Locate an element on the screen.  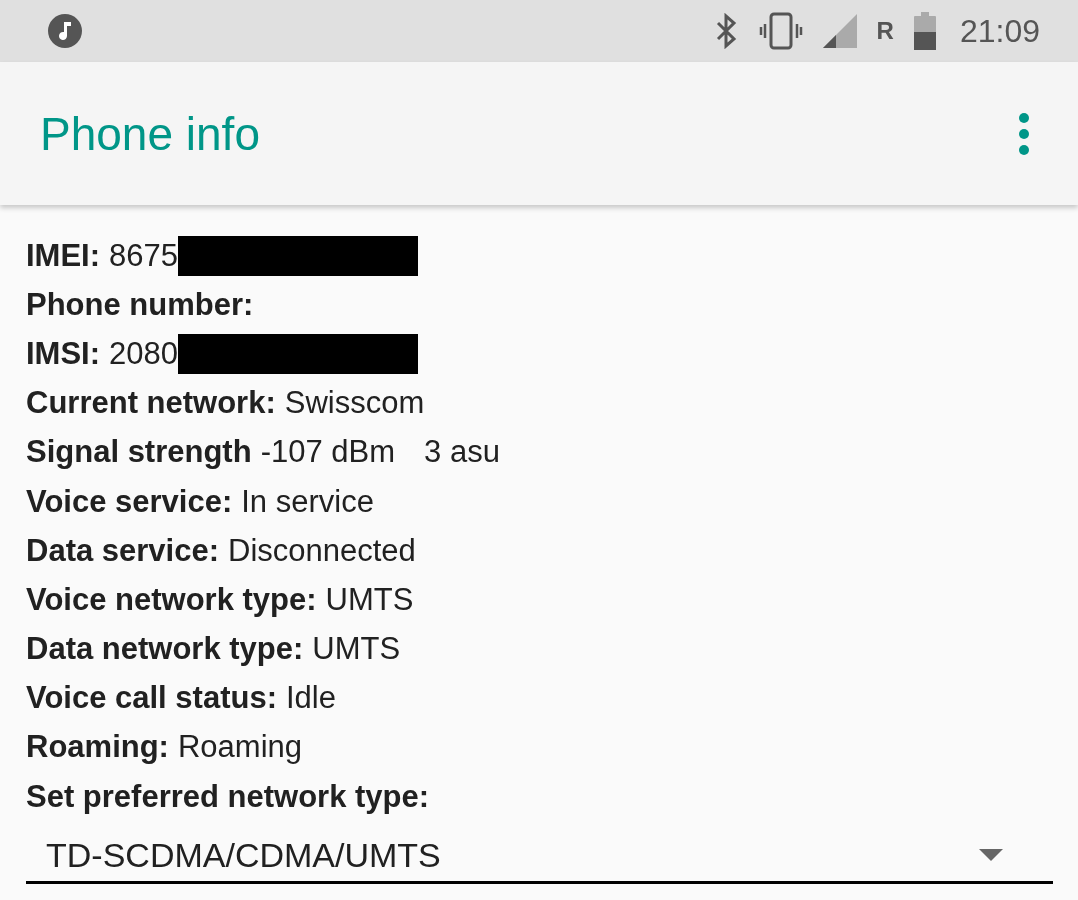
field-label: Voice service: is located at coordinates (129, 501).